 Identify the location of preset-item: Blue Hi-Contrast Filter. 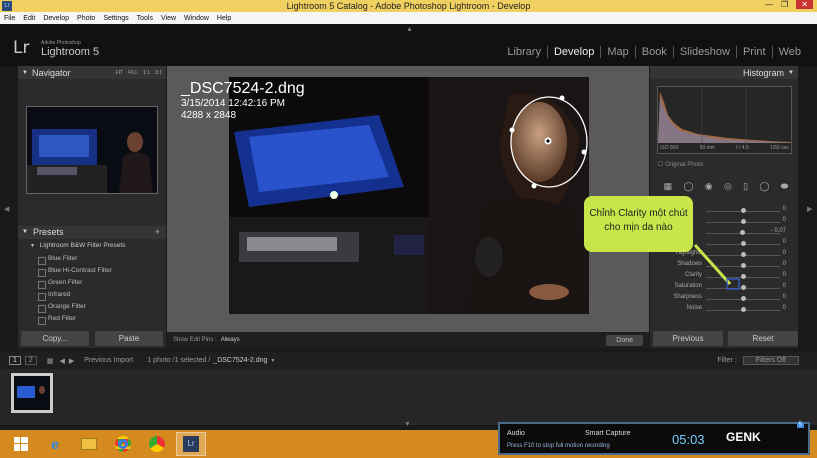
(93, 272).